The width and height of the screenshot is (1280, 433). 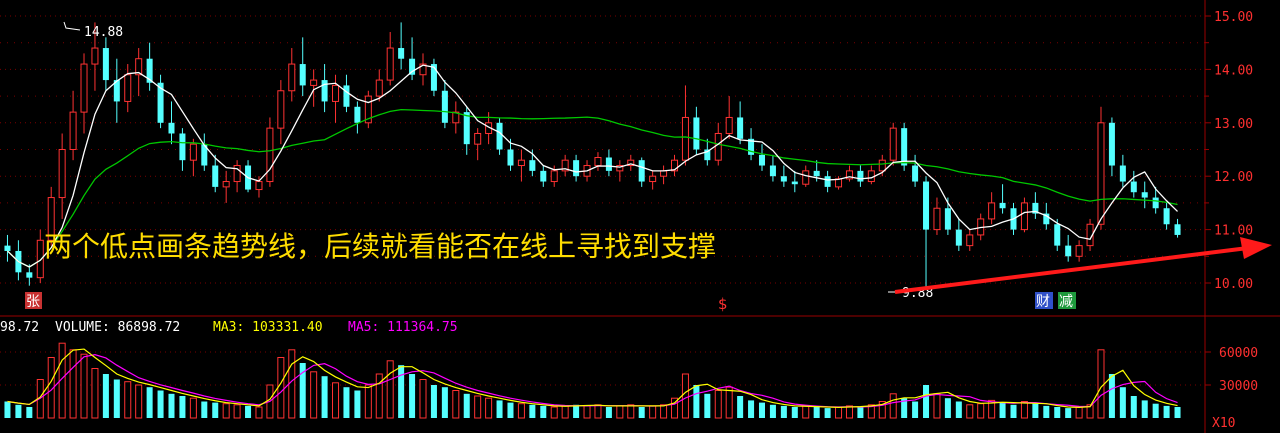 I want to click on annotation-text: 两个低点画条趋势线，后续就看能否在线上寻找到支撑, so click(x=380, y=246).